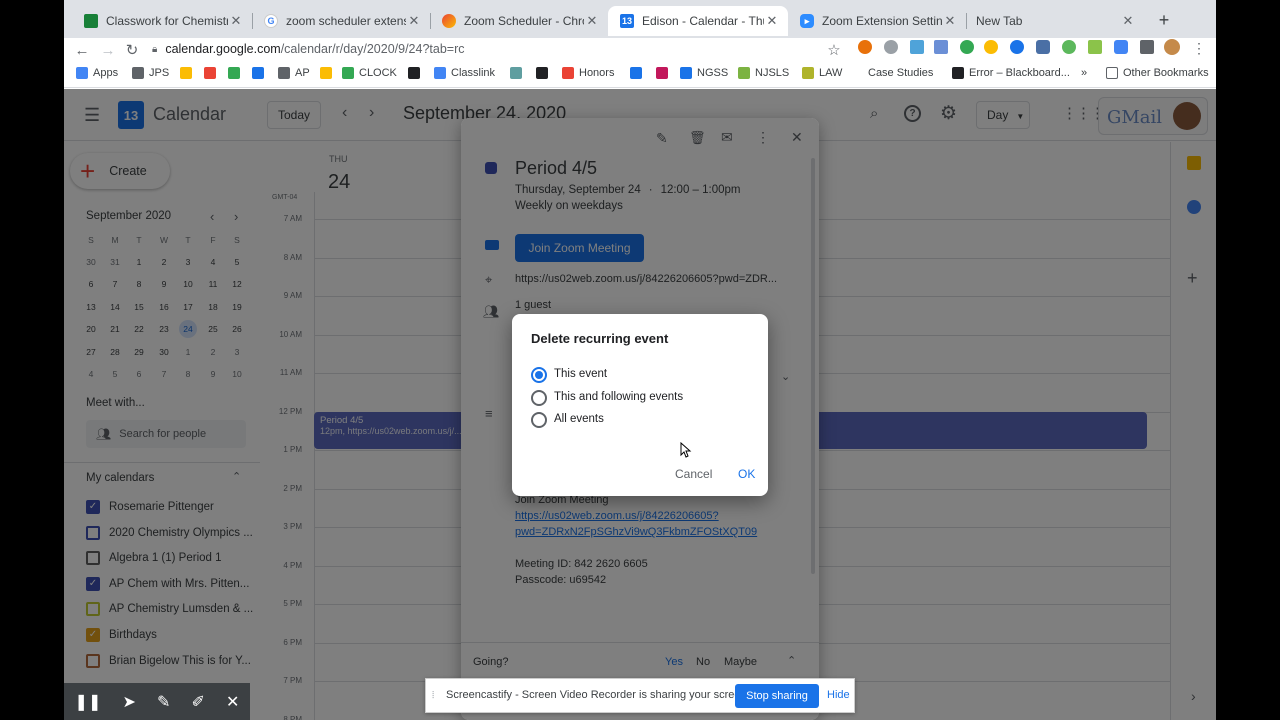 This screenshot has width=1280, height=720. What do you see at coordinates (580, 374) in the screenshot?
I see `radio-label-this-event: This event` at bounding box center [580, 374].